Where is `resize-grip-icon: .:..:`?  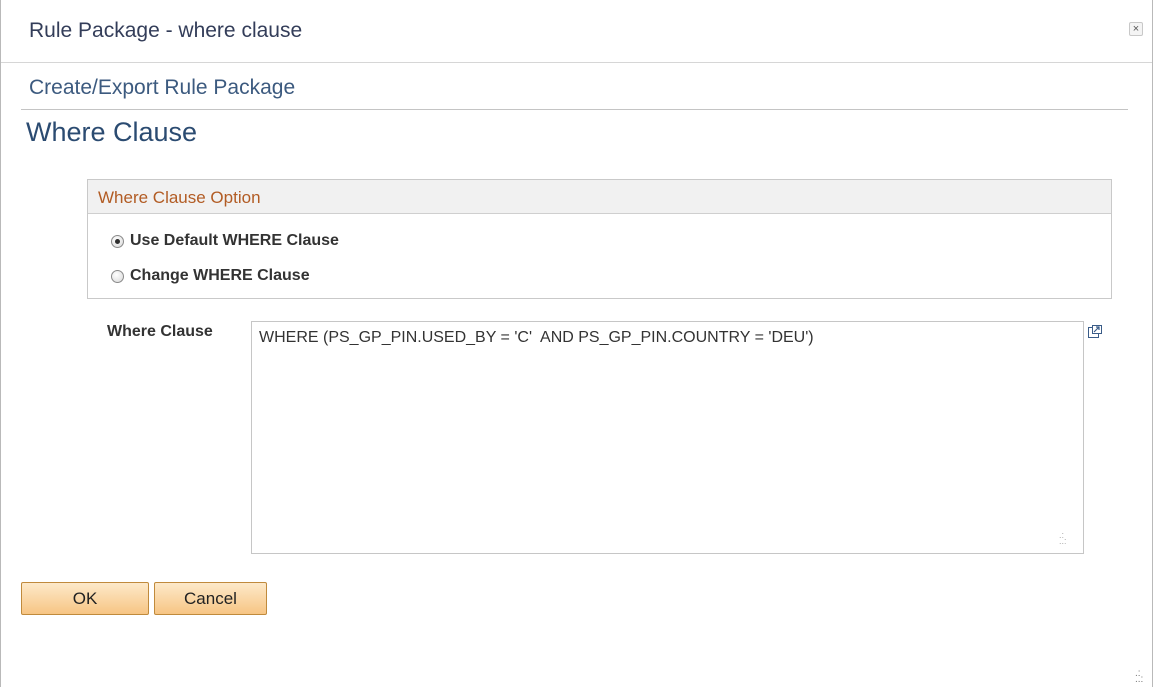 resize-grip-icon: .:..: is located at coordinates (1066, 538).